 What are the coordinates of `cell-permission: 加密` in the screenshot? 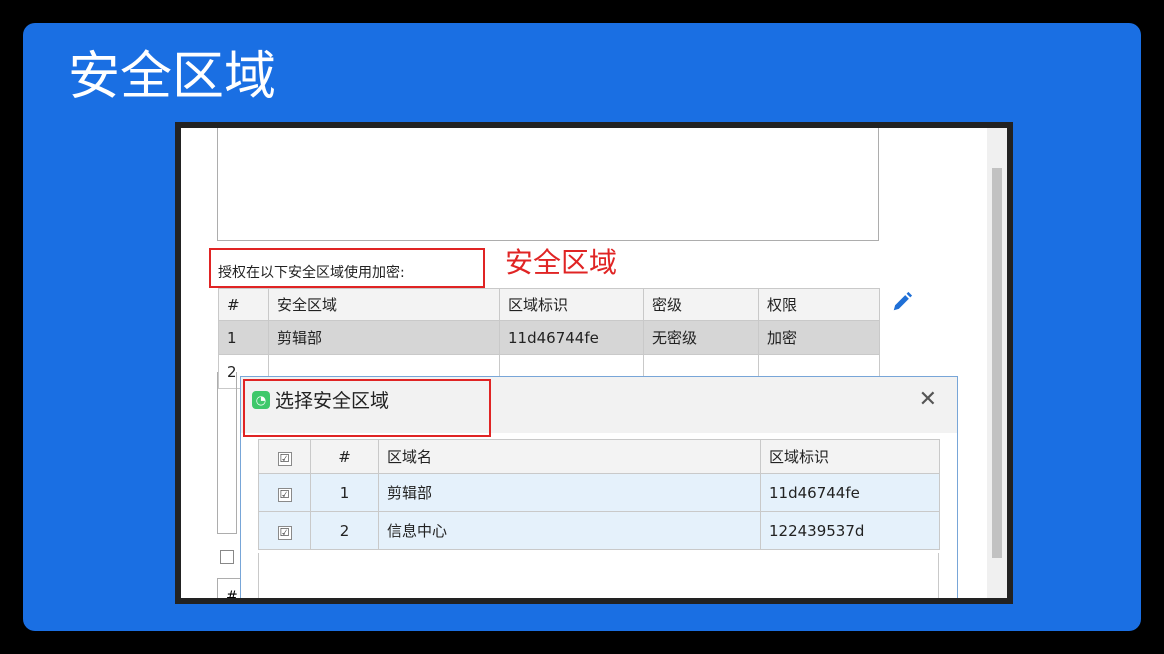 It's located at (819, 337).